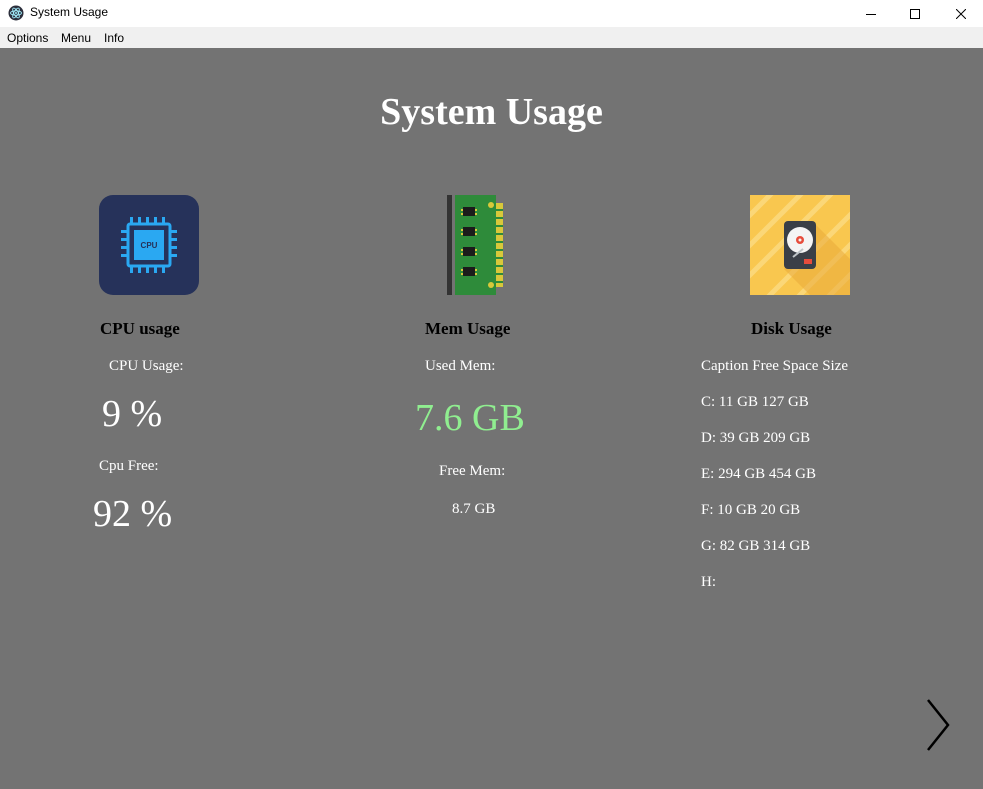 Image resolution: width=983 pixels, height=789 pixels. What do you see at coordinates (472, 471) in the screenshot?
I see `free-mem-label: Free Mem:` at bounding box center [472, 471].